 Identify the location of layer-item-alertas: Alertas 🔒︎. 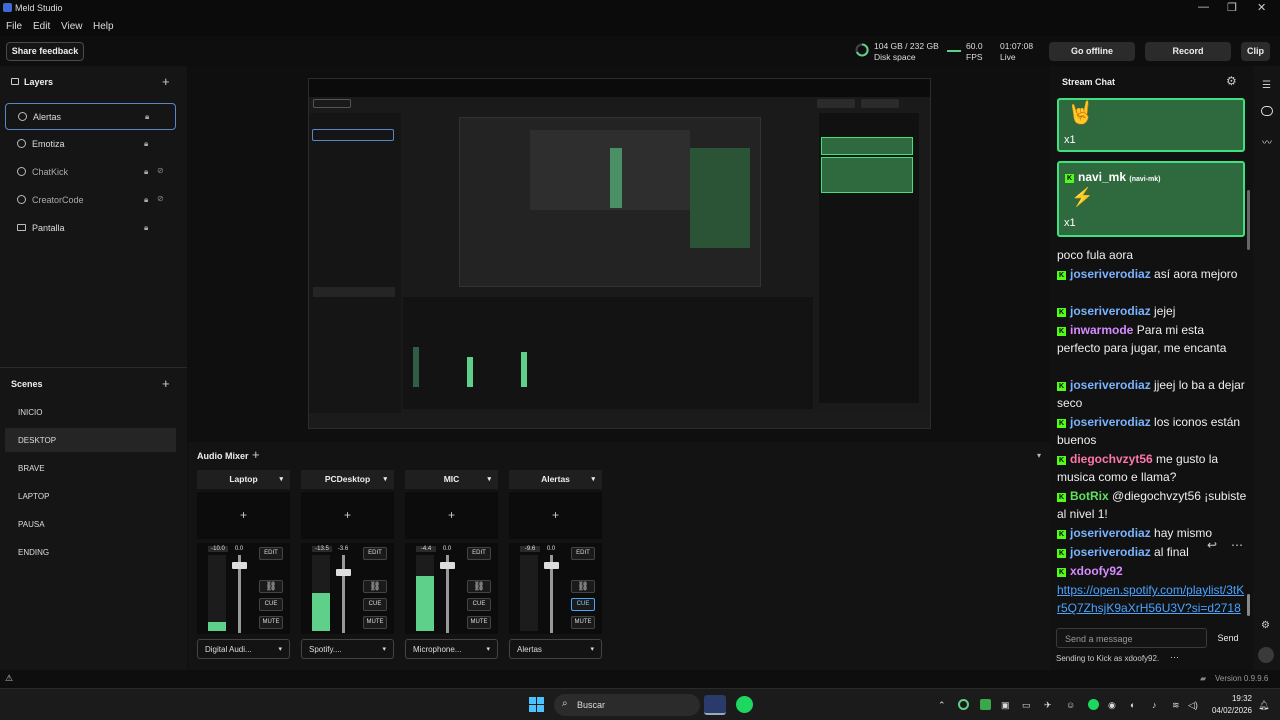
(90, 116).